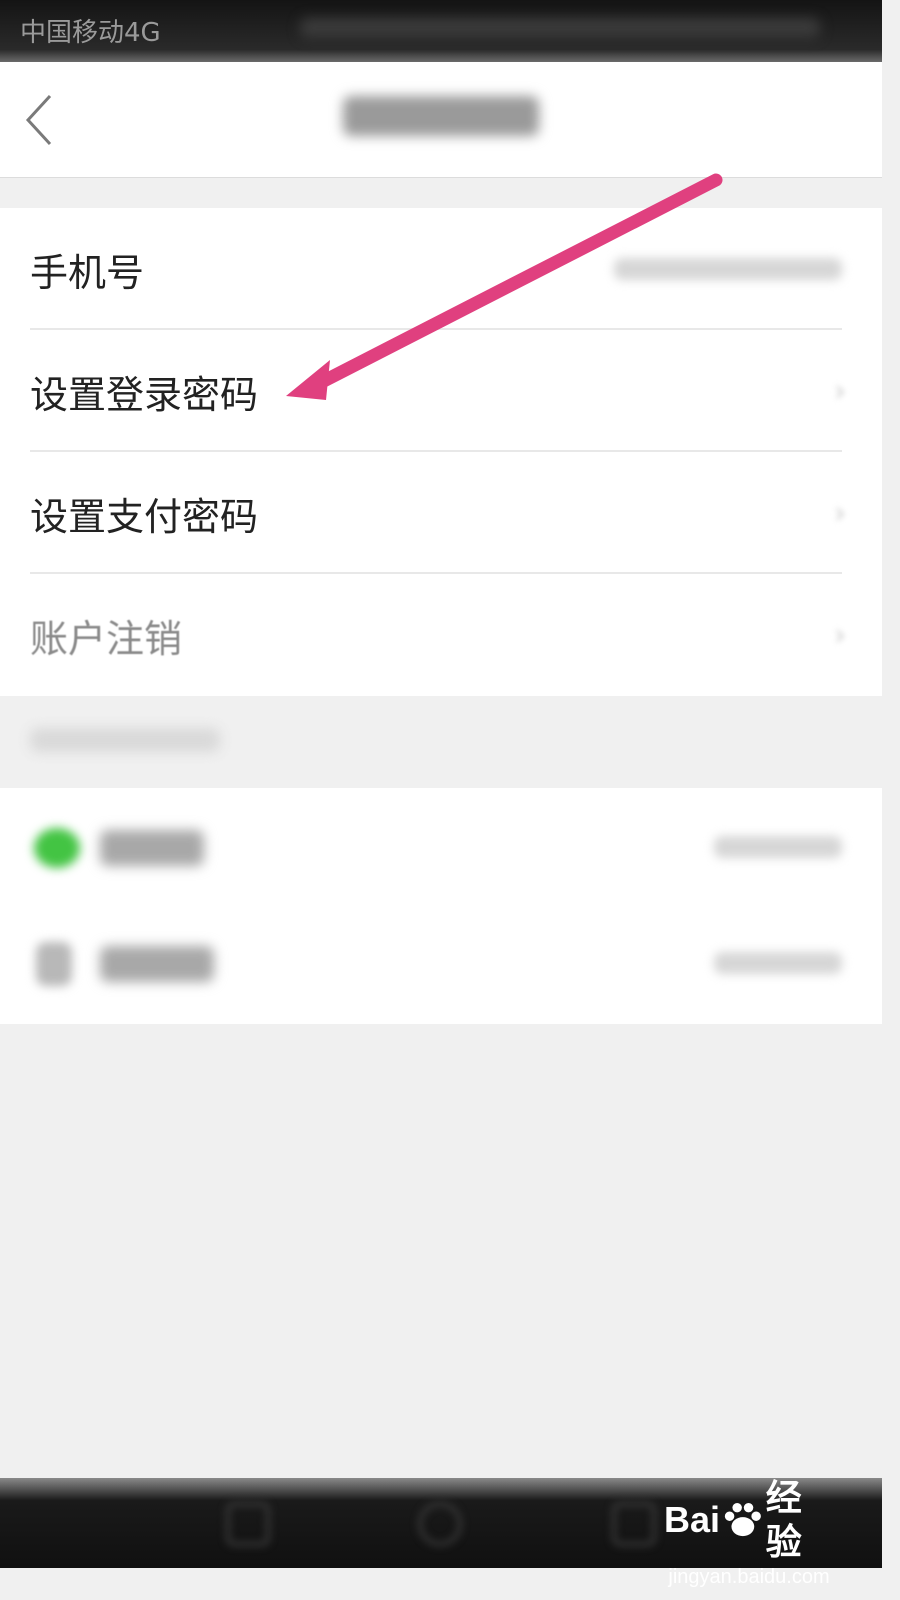 The width and height of the screenshot is (900, 1600). Describe the element at coordinates (441, 269) in the screenshot. I see `list-item-phone: 手机号` at that location.